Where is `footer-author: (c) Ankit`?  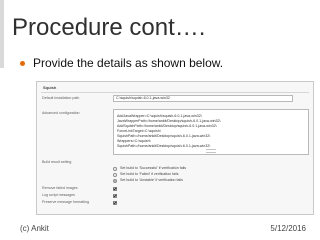
footer-author: (c) Ankit is located at coordinates (34, 228).